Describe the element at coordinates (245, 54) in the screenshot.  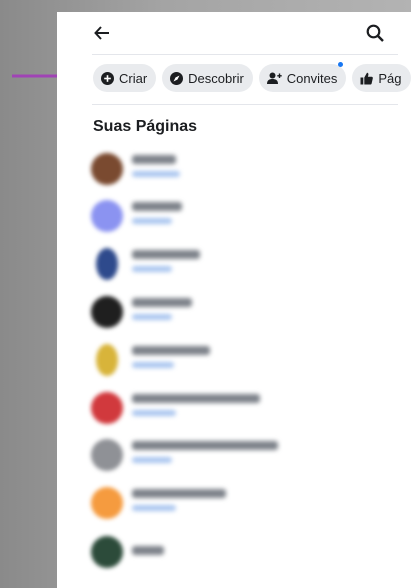
I see `header-divider` at that location.